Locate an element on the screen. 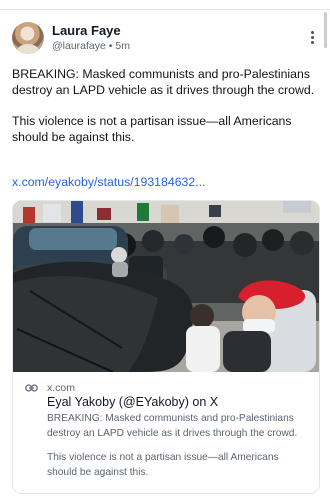 Image resolution: width=330 pixels, height=500 pixels. avatar is located at coordinates (28, 38).